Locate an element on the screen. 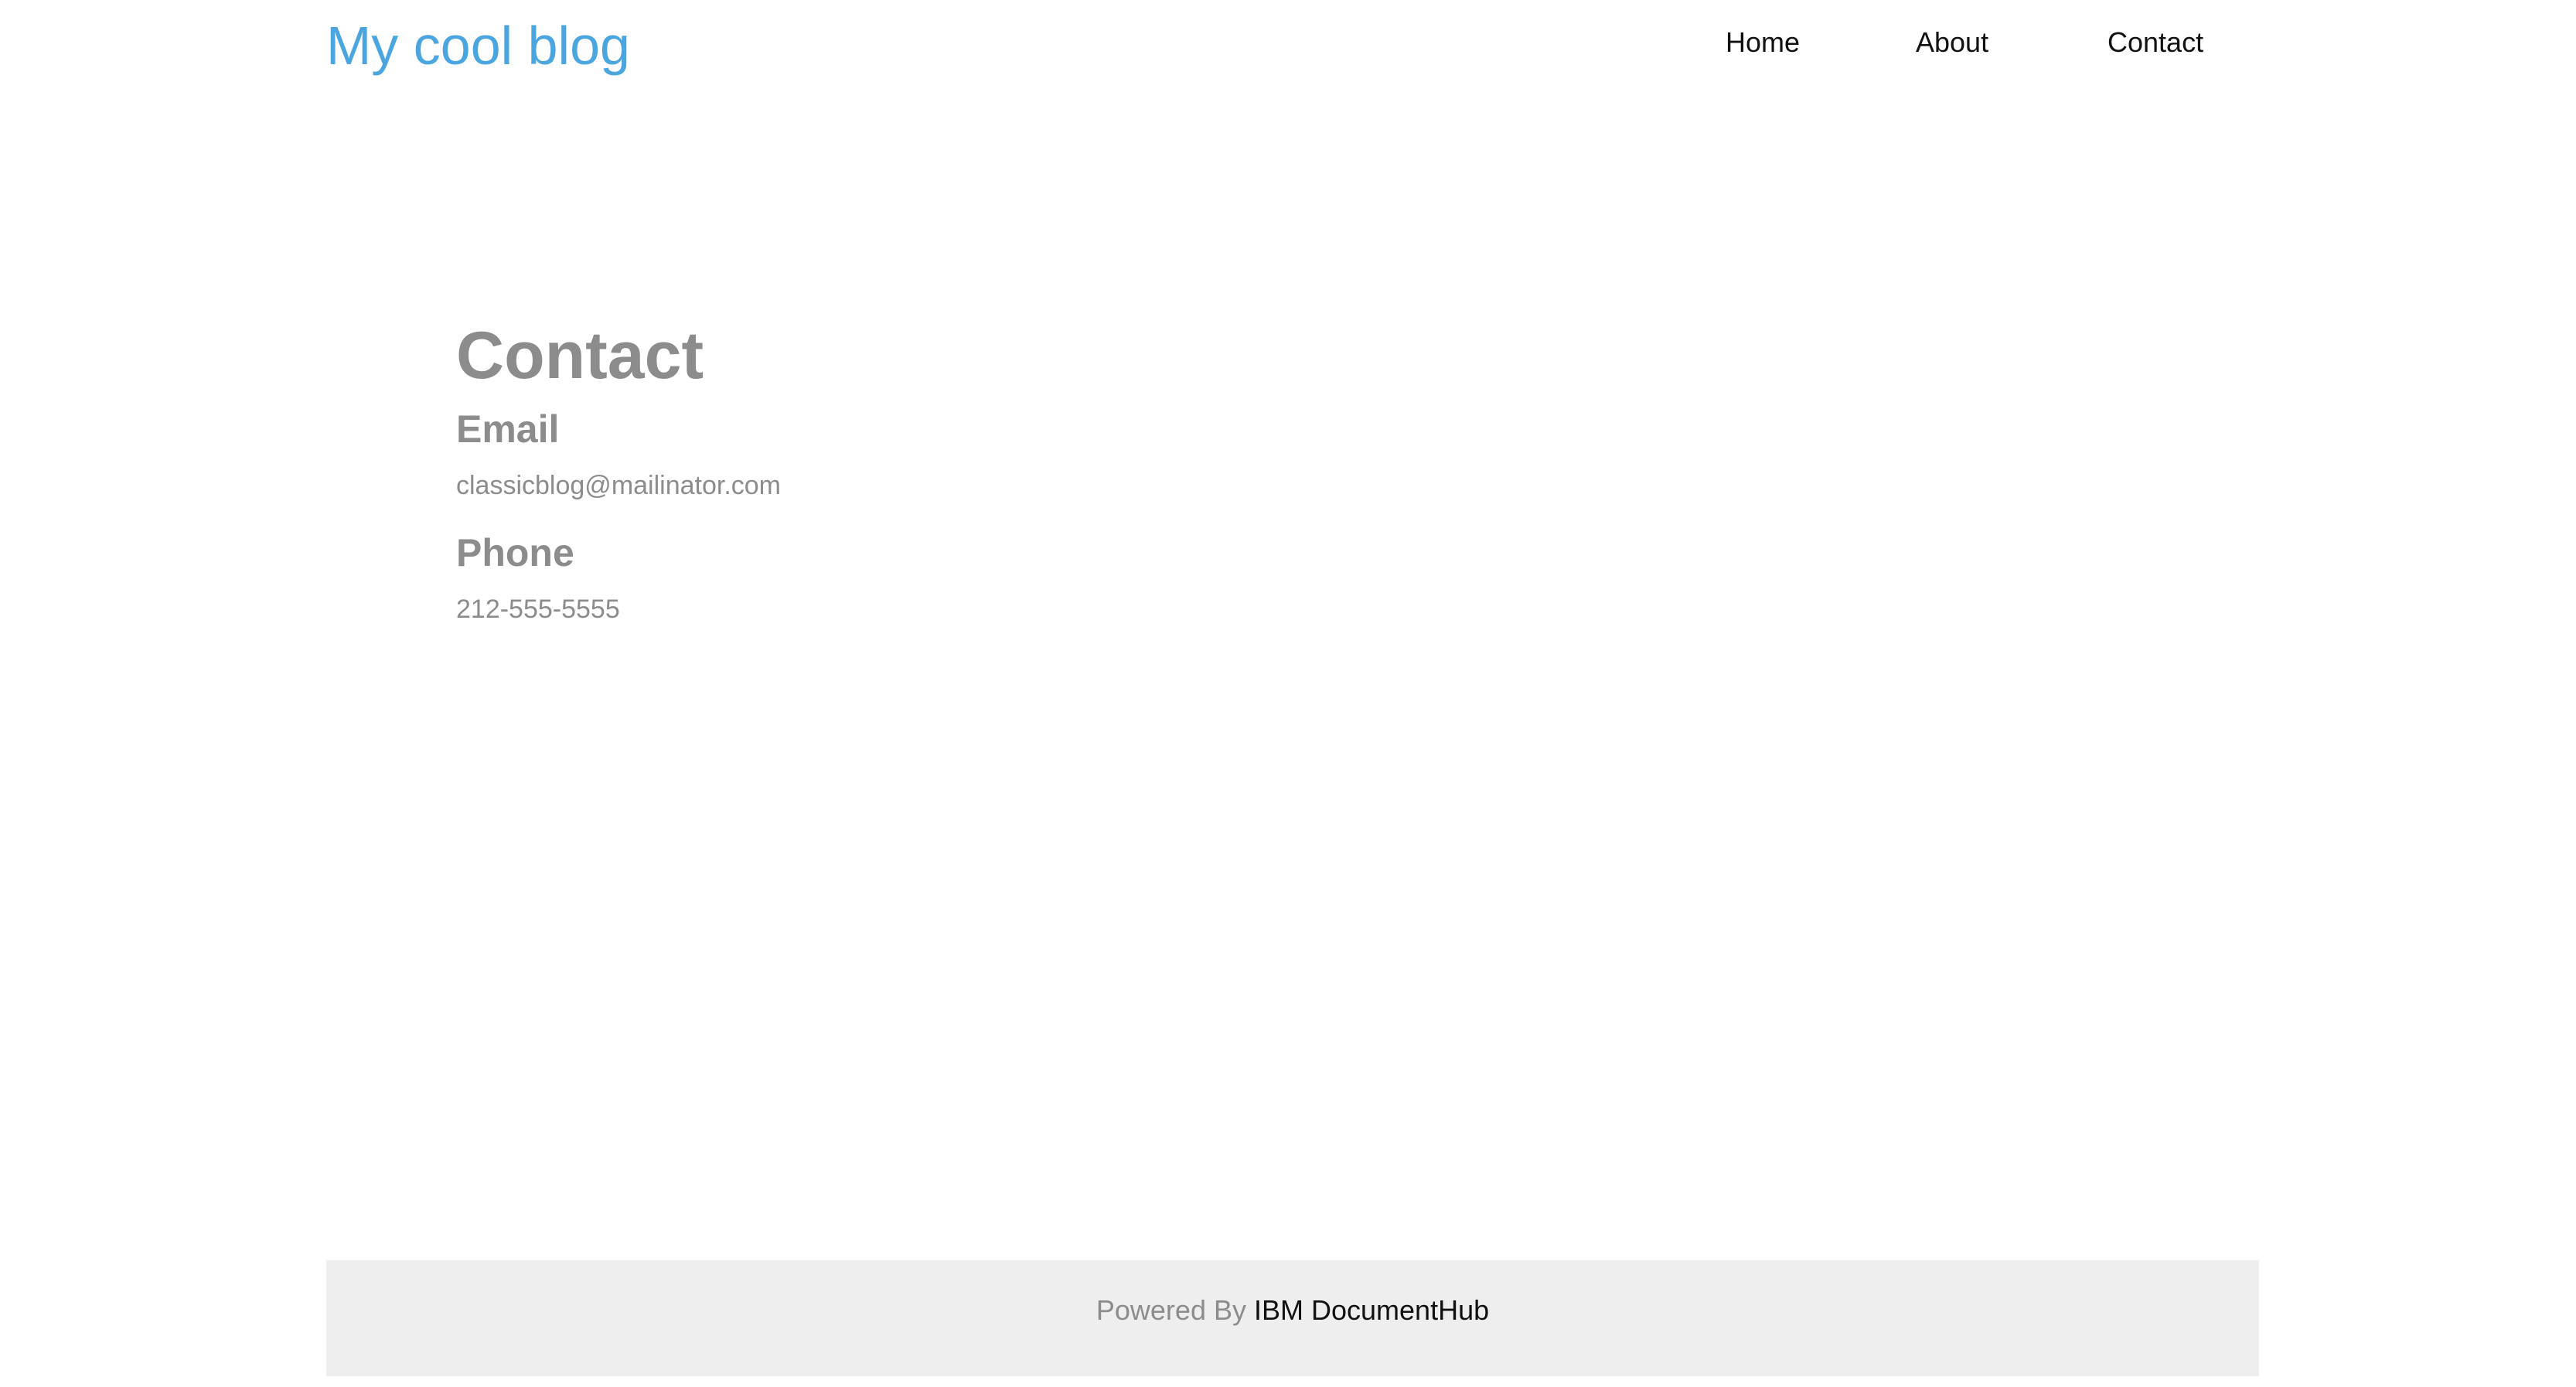 This screenshot has width=2576, height=1387. nav-about-link: About is located at coordinates (1952, 42).